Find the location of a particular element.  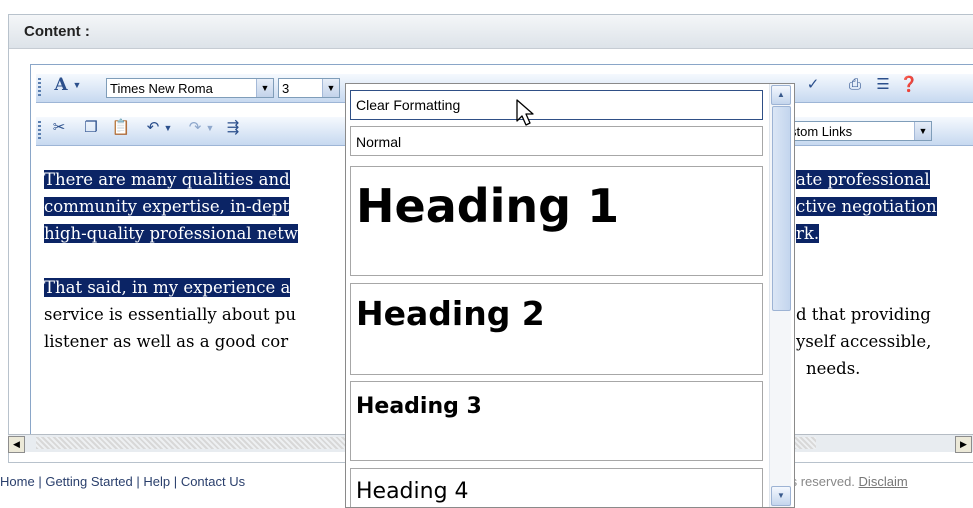

paragraph-text: ate professional is located at coordinates (863, 179).